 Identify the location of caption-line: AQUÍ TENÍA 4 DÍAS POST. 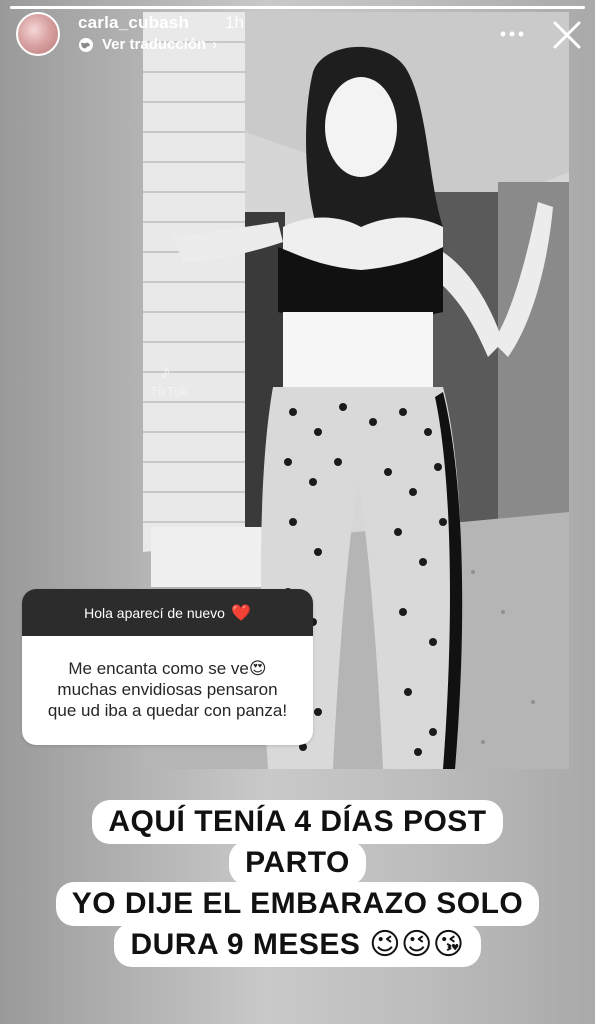
(297, 822).